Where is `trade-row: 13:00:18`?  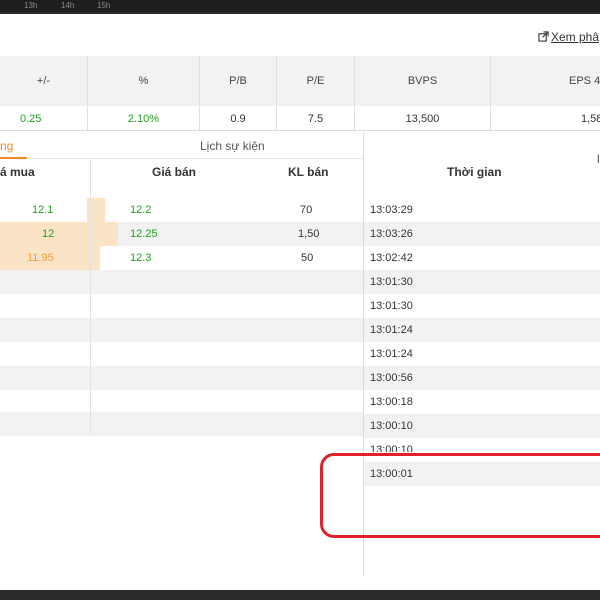 trade-row: 13:00:18 is located at coordinates (482, 402).